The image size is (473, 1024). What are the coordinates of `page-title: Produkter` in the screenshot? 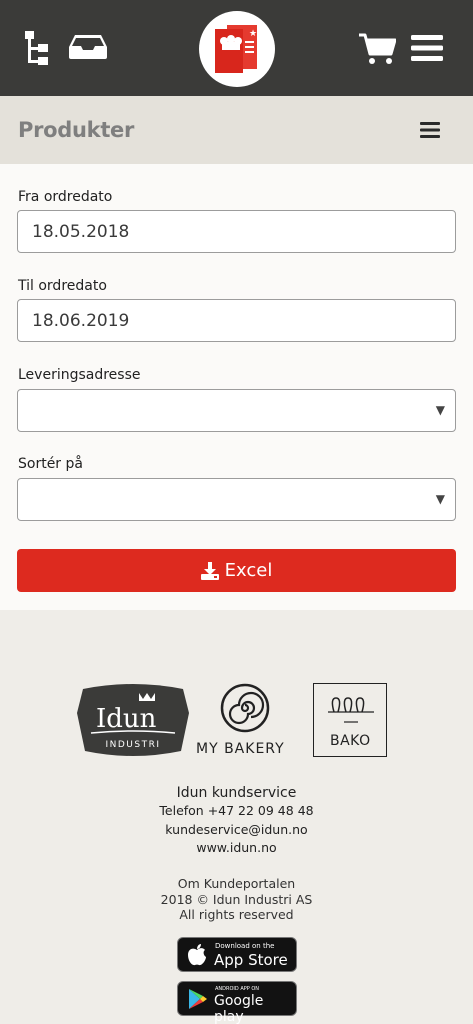 It's located at (76, 130).